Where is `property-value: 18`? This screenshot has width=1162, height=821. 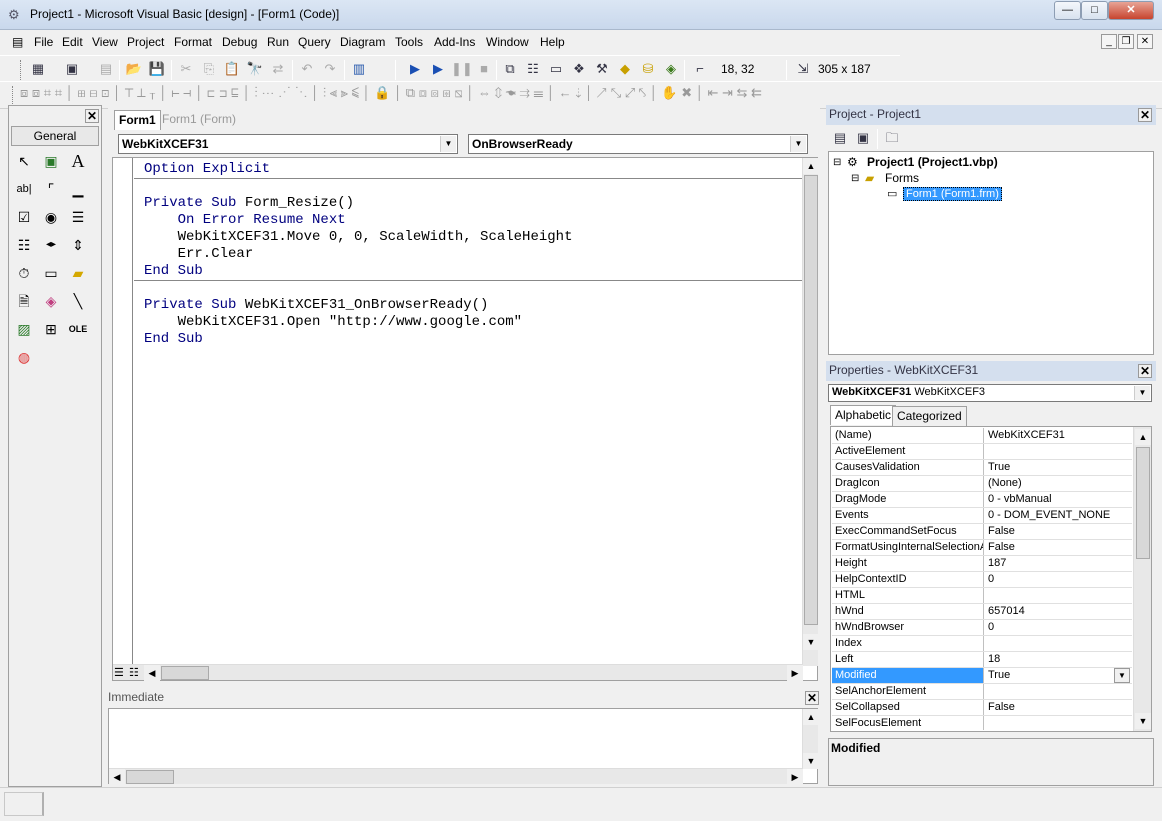
property-value: 18 is located at coordinates (1058, 659).